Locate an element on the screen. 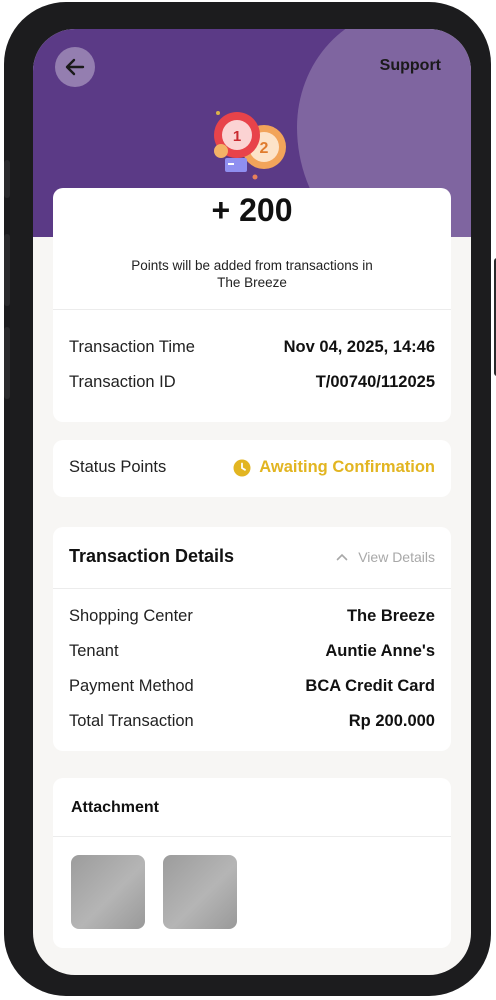  detail-row: Tenant Auntie Anne's is located at coordinates (252, 651).